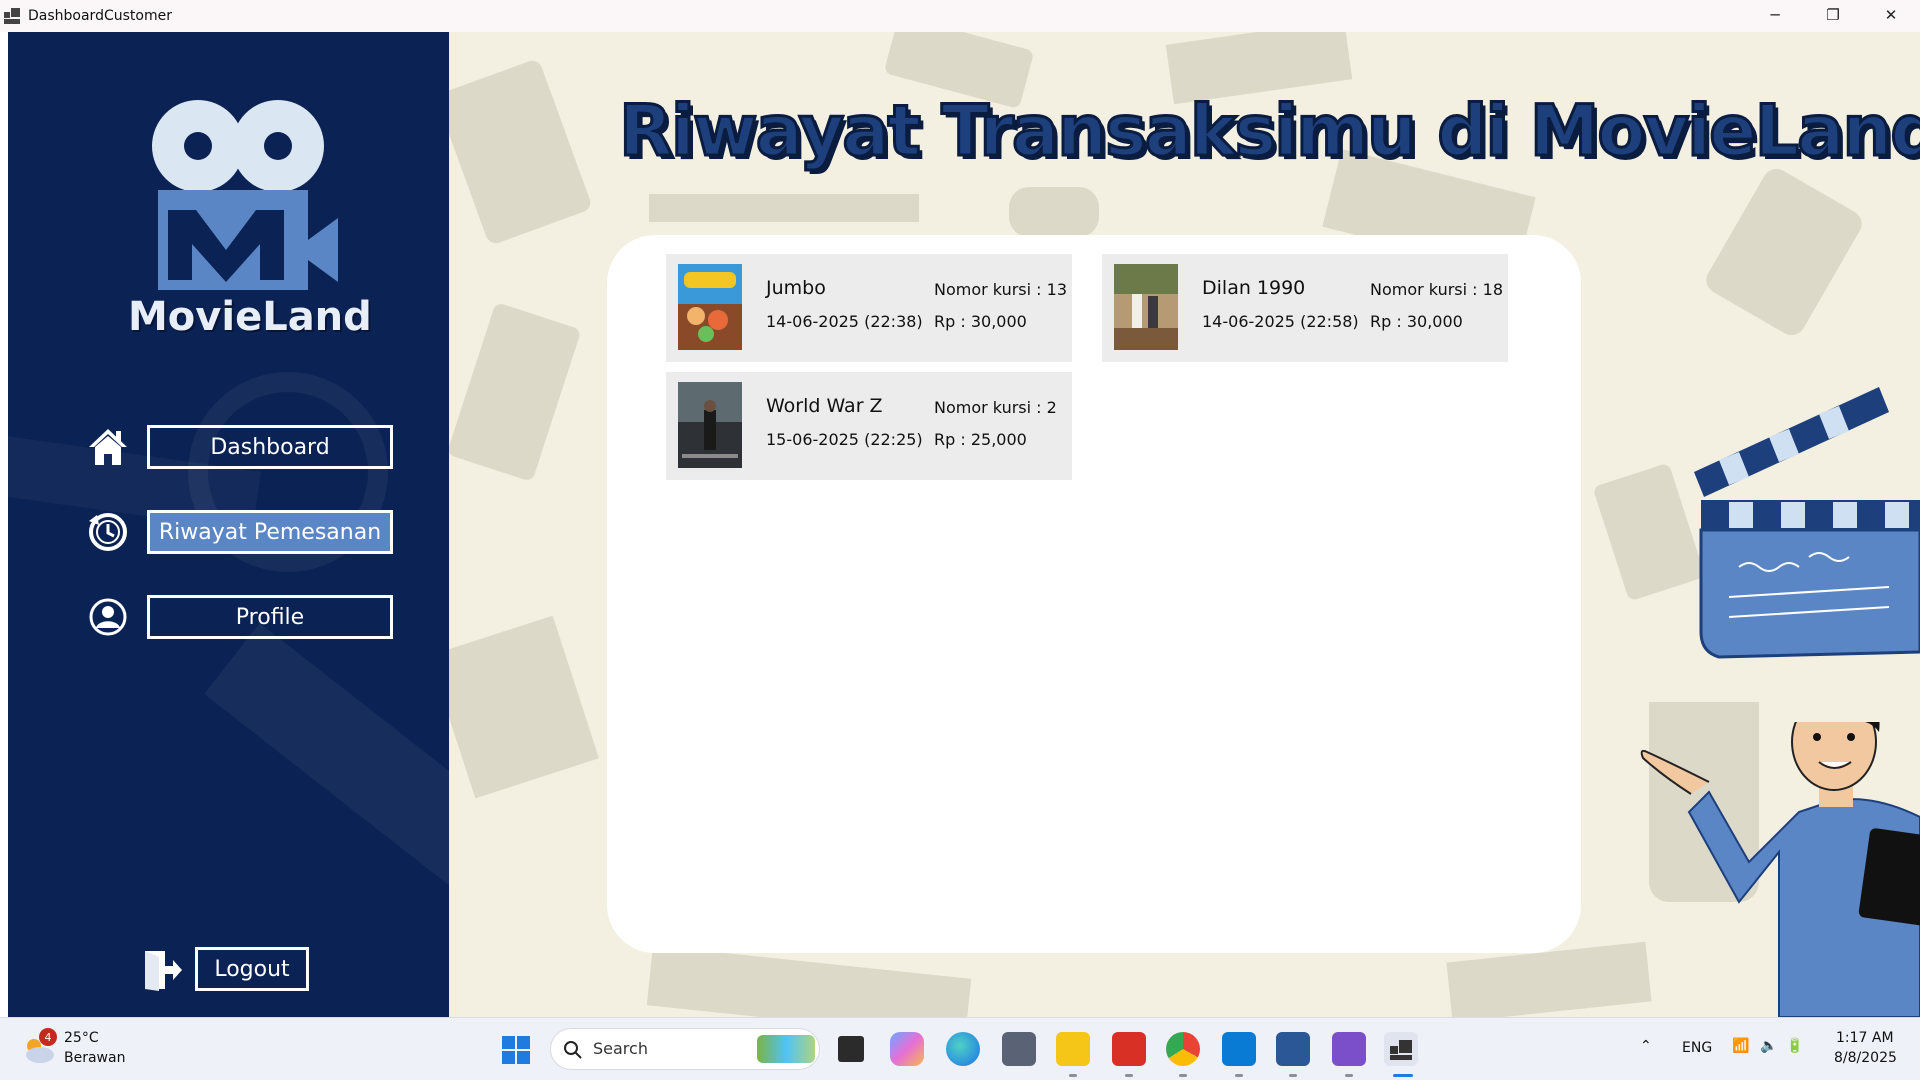  What do you see at coordinates (786, 1049) in the screenshot?
I see `search-highlight-image` at bounding box center [786, 1049].